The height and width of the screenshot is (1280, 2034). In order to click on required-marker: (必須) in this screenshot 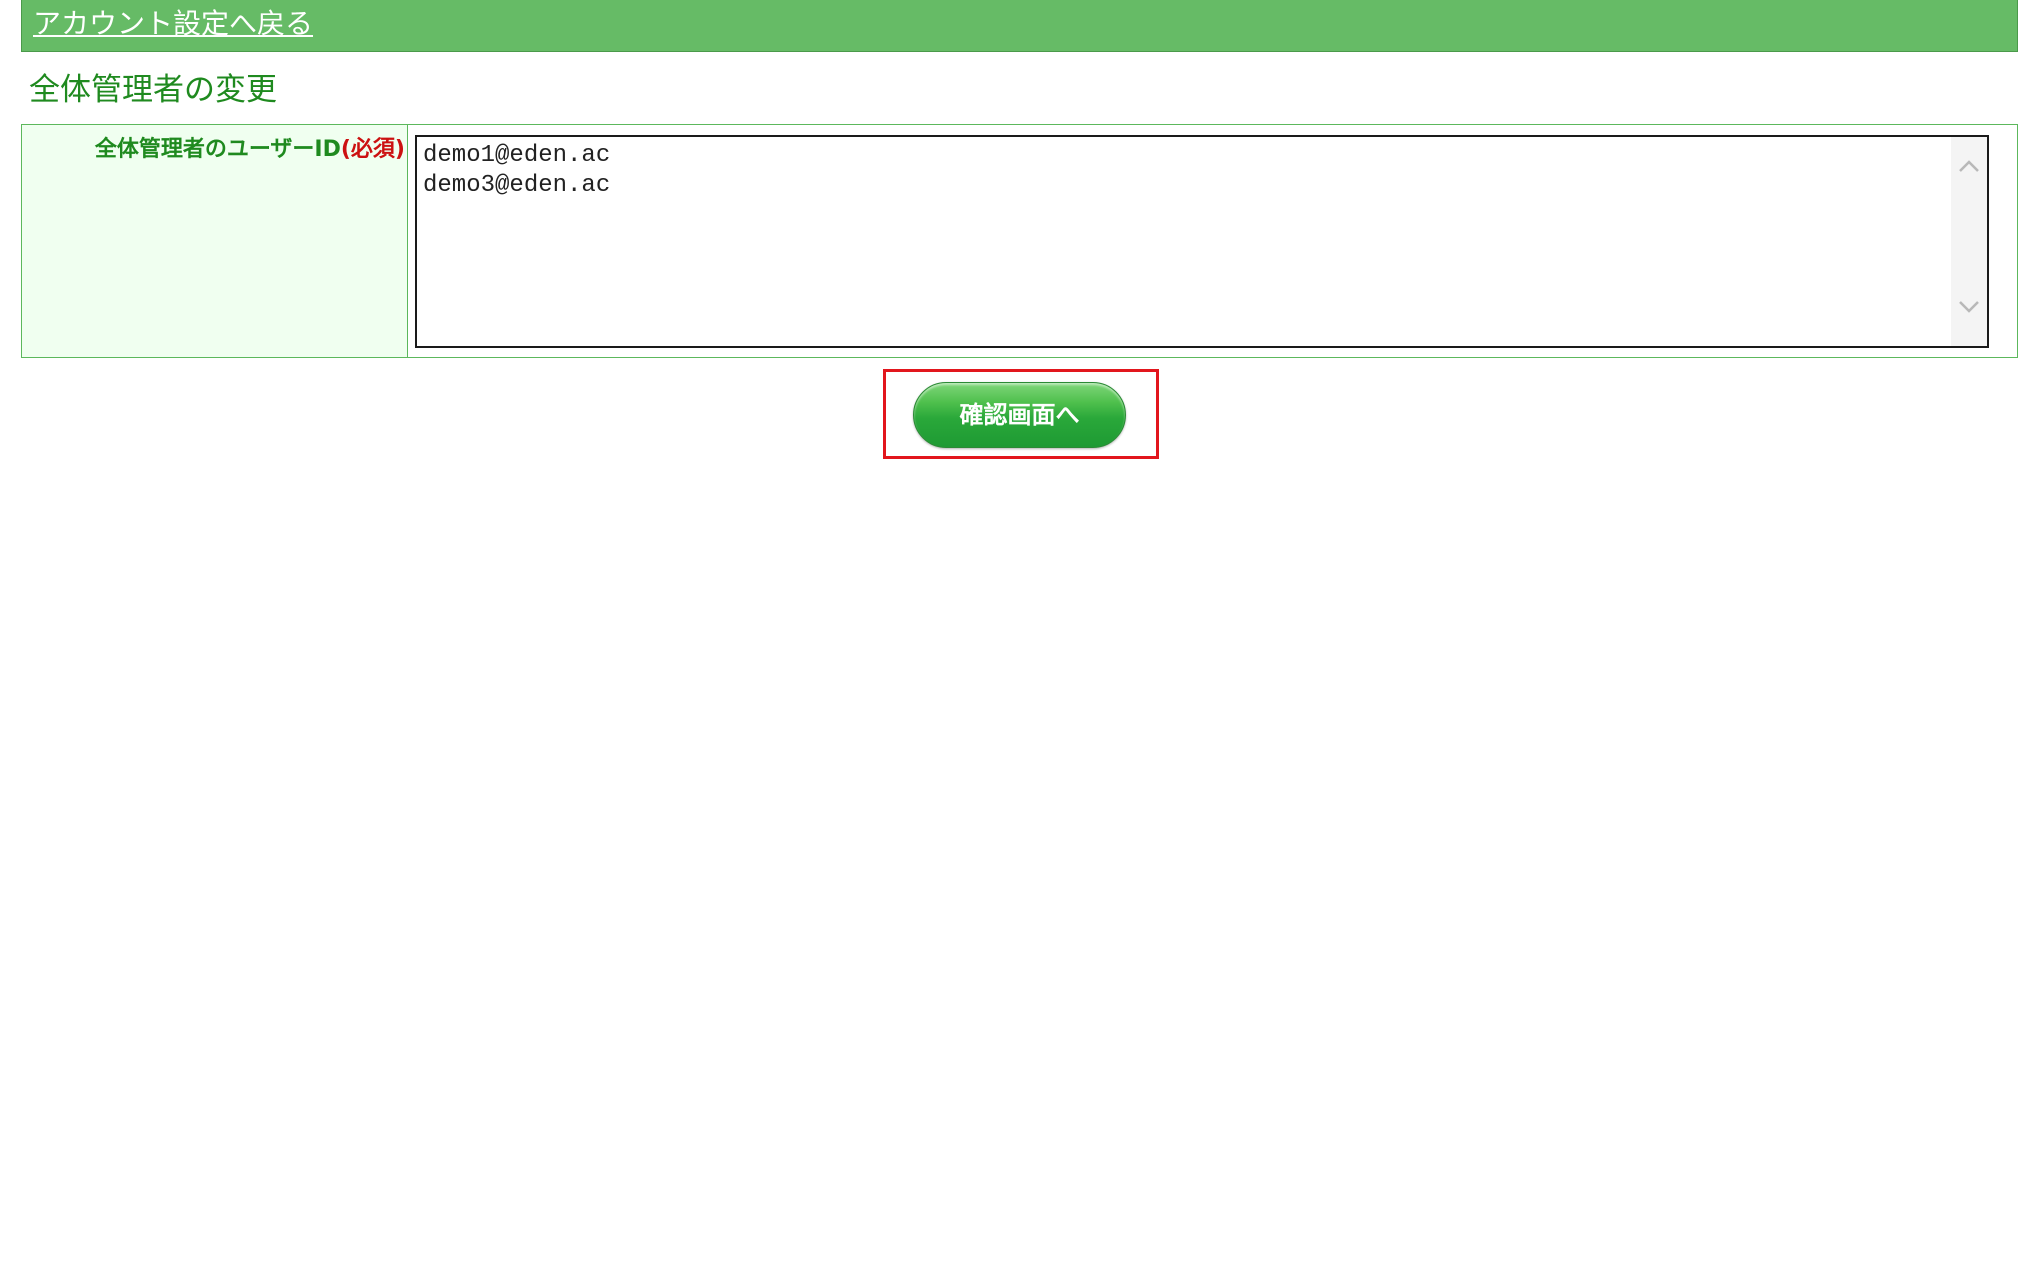, I will do `click(372, 149)`.